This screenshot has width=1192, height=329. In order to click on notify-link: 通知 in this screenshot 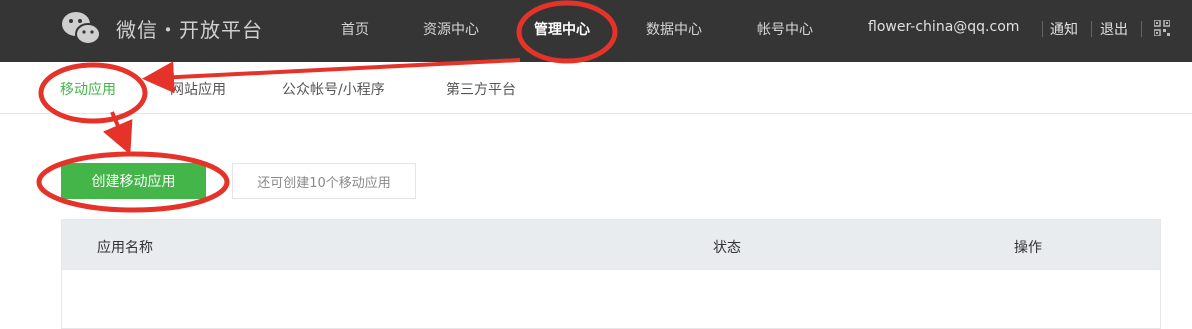, I will do `click(1064, 29)`.